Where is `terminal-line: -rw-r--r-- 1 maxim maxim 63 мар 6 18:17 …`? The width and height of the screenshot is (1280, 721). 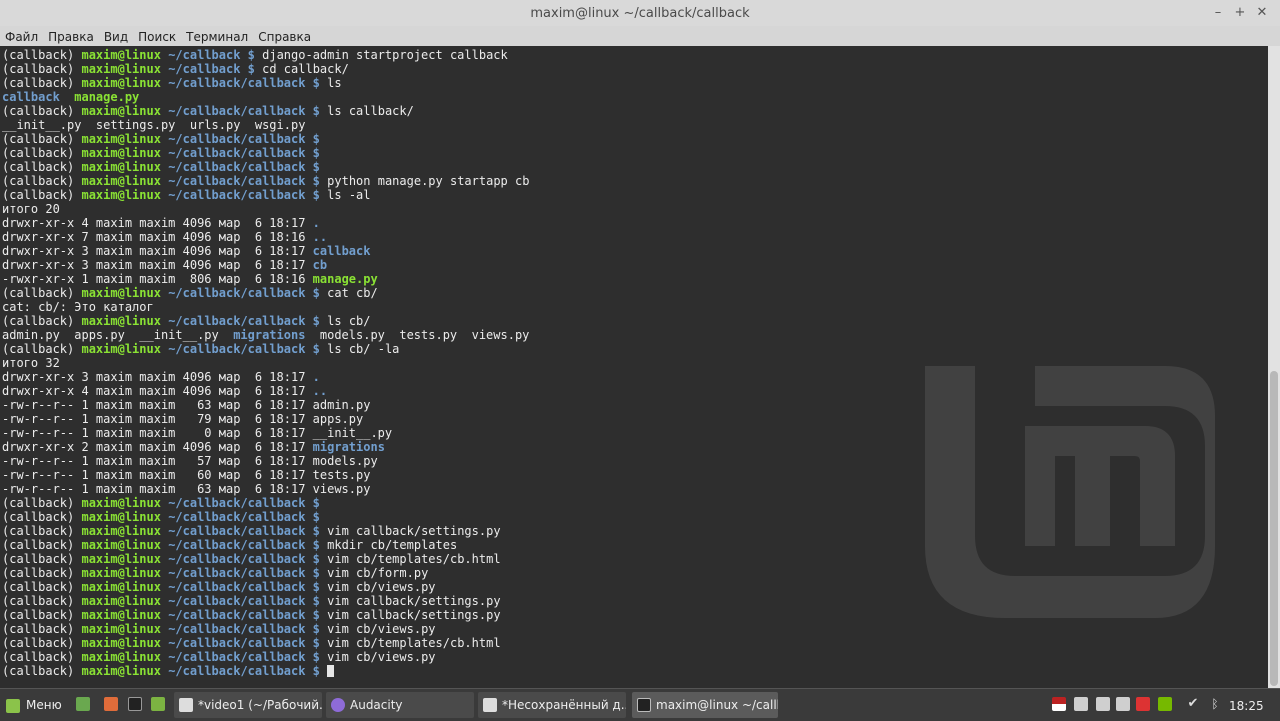
terminal-line: -rw-r--r-- 1 maxim maxim 63 мар 6 18:17 … is located at coordinates (265, 489).